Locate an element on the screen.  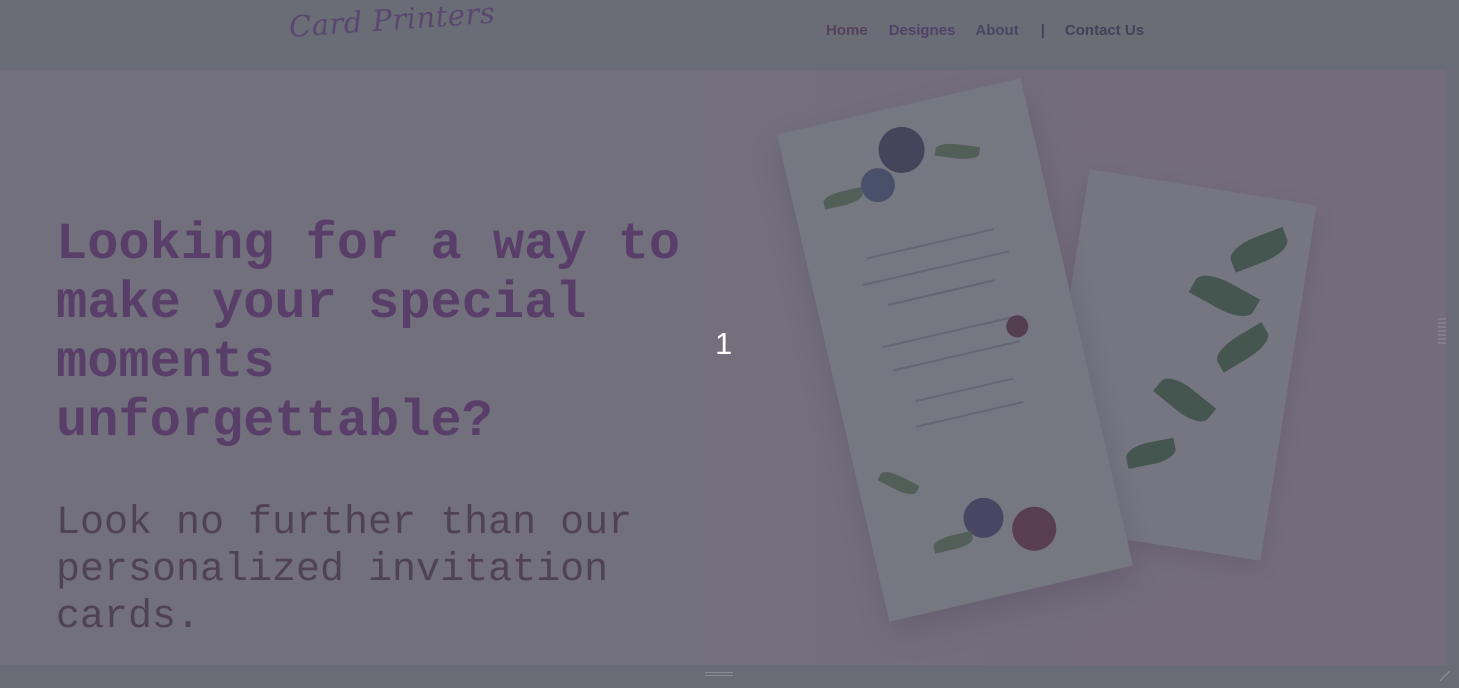
nav-link-home: Home is located at coordinates (847, 30).